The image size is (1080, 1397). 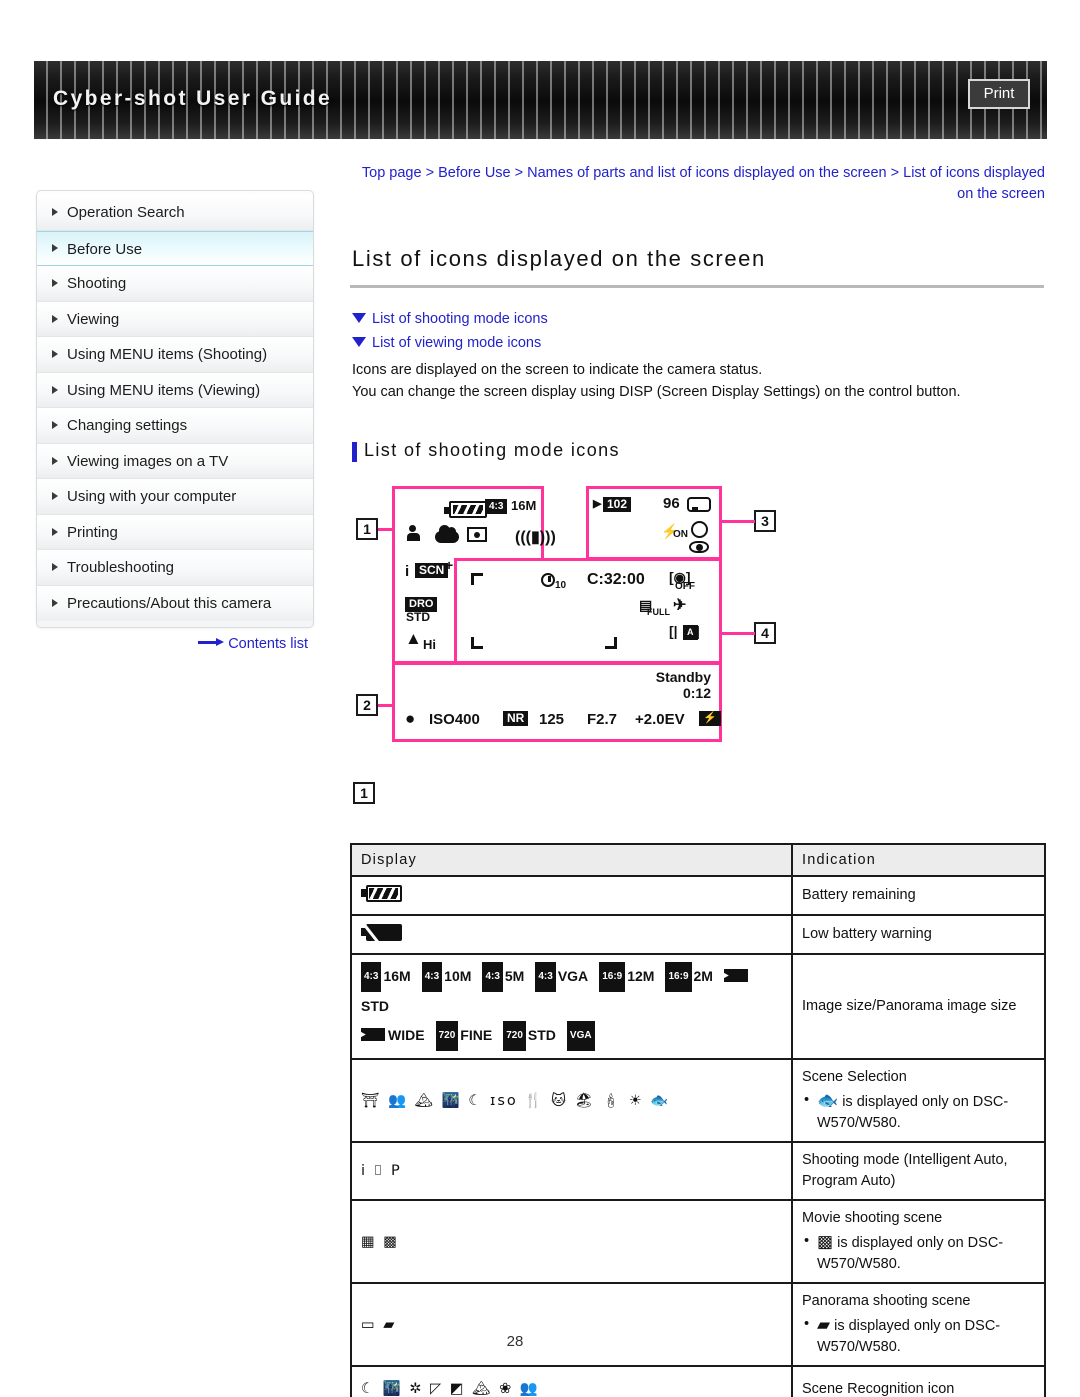 What do you see at coordinates (918, 934) in the screenshot?
I see `cell-indication: Low battery warning` at bounding box center [918, 934].